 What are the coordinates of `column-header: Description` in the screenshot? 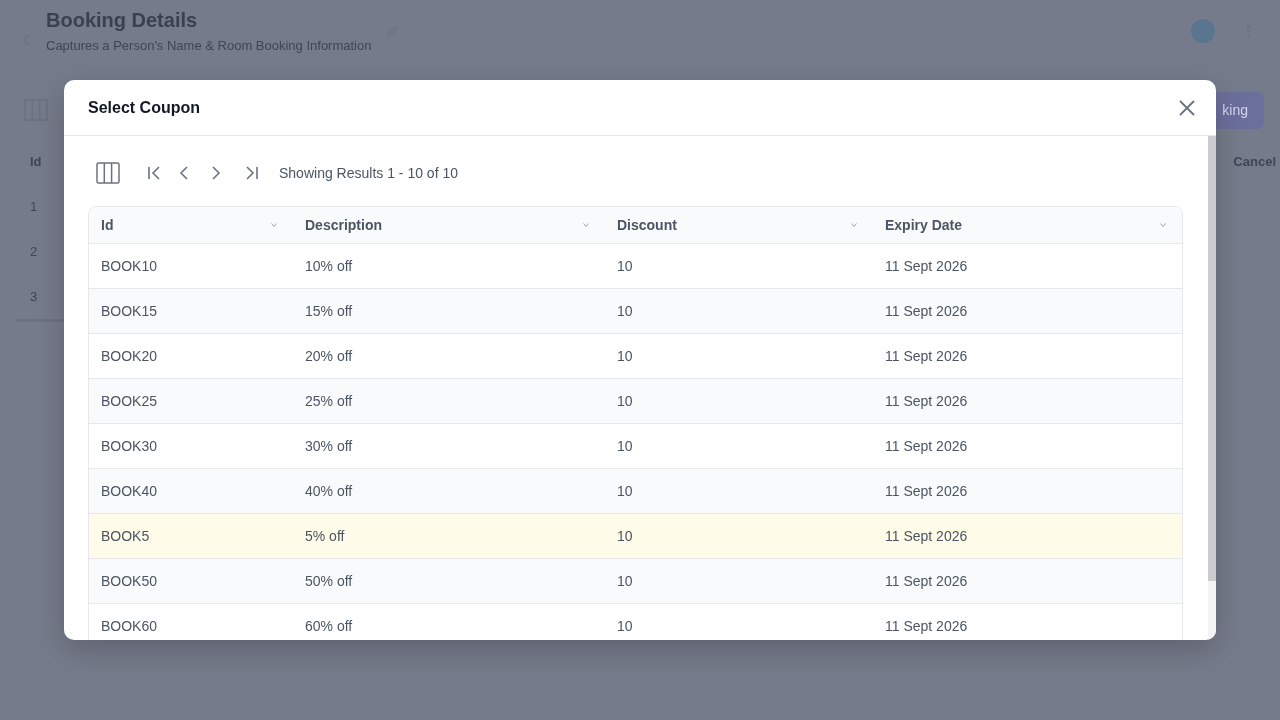 It's located at (449, 225).